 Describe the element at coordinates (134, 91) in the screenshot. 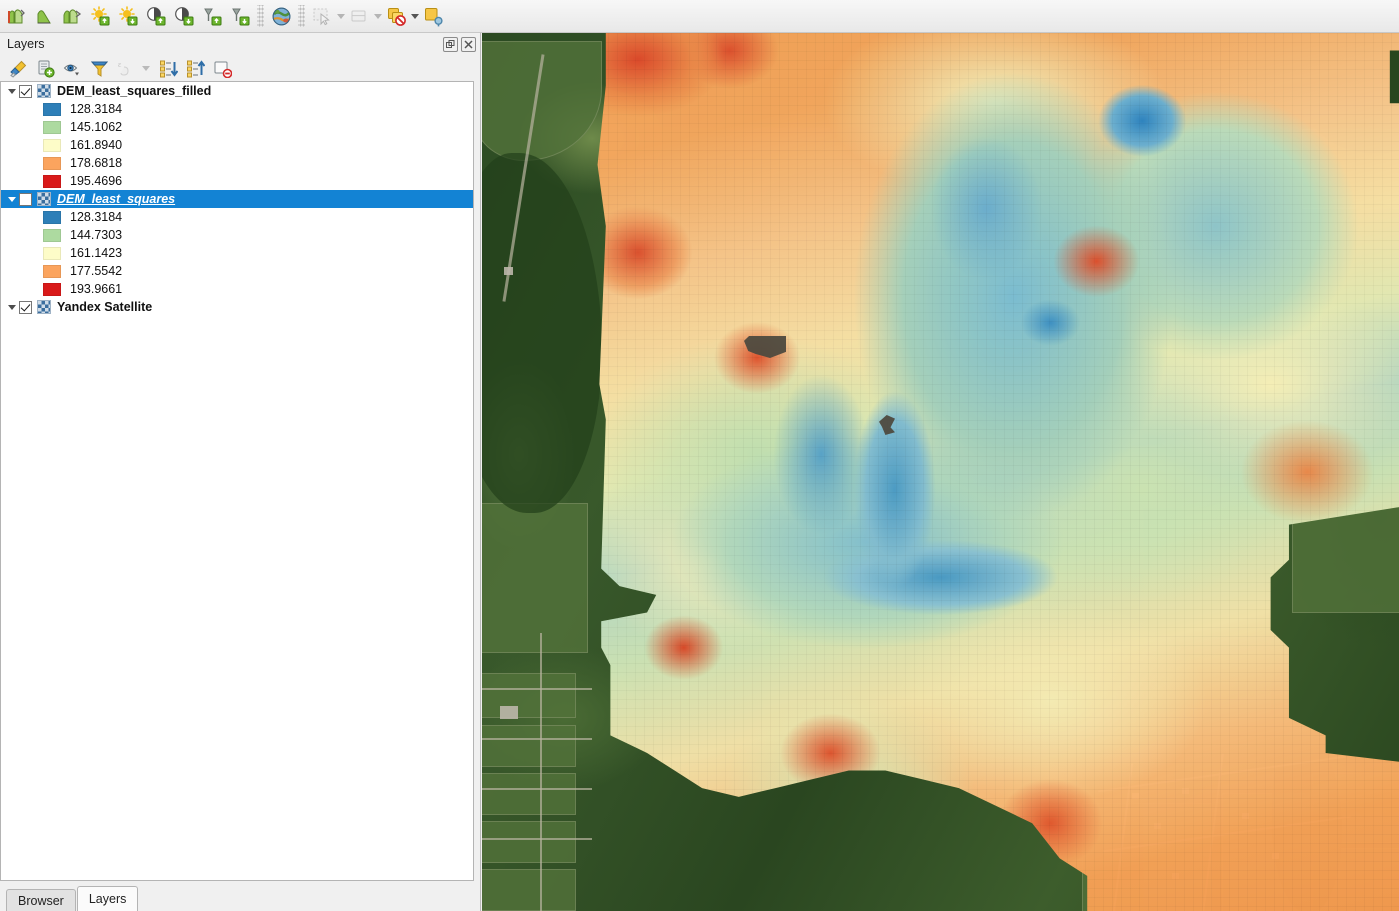

I see `layer-name-label: DEM_least_squares_filled` at that location.